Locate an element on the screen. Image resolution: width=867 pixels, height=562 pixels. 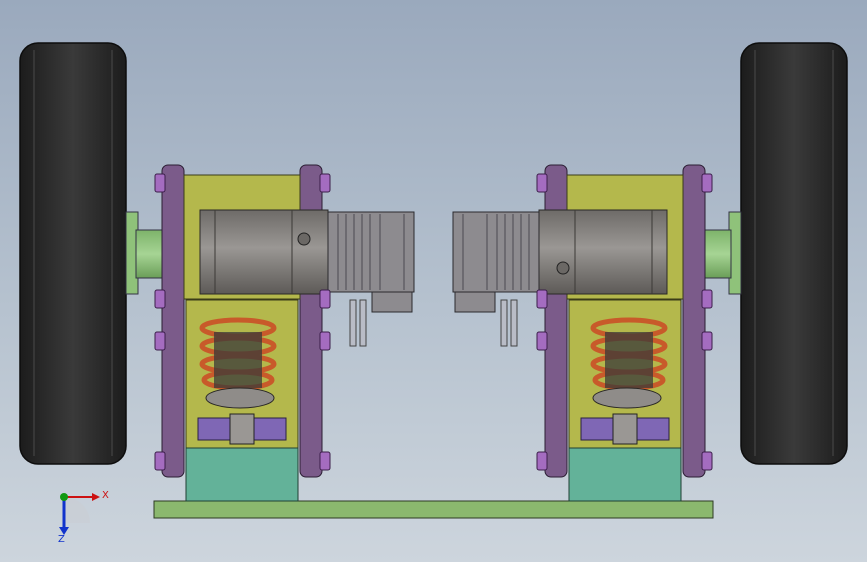
left-cable is located at coordinates (353, 323).